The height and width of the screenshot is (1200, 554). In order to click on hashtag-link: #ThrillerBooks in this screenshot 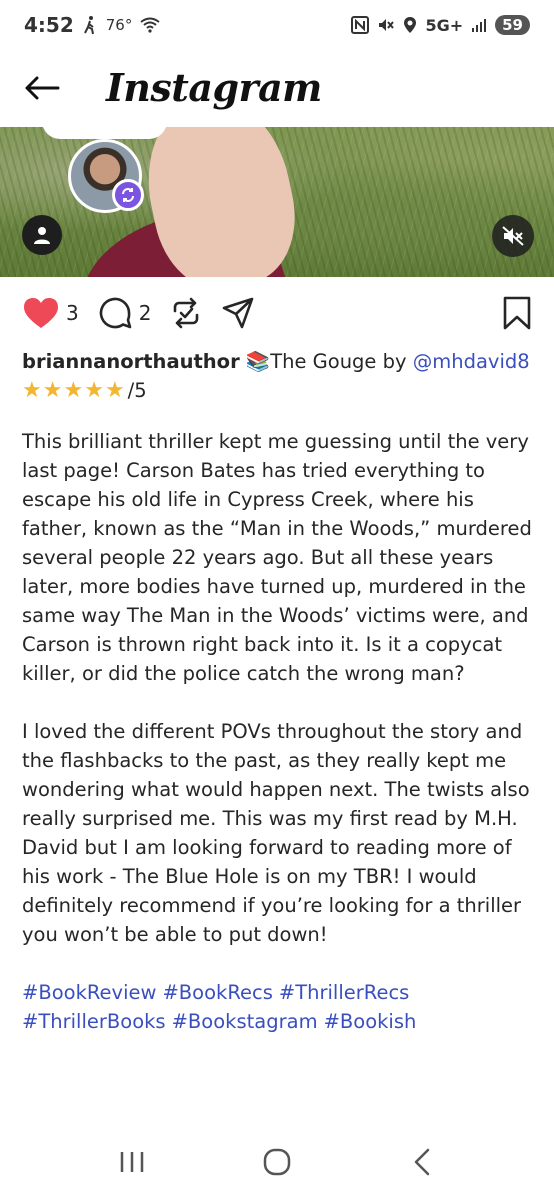, I will do `click(94, 1021)`.